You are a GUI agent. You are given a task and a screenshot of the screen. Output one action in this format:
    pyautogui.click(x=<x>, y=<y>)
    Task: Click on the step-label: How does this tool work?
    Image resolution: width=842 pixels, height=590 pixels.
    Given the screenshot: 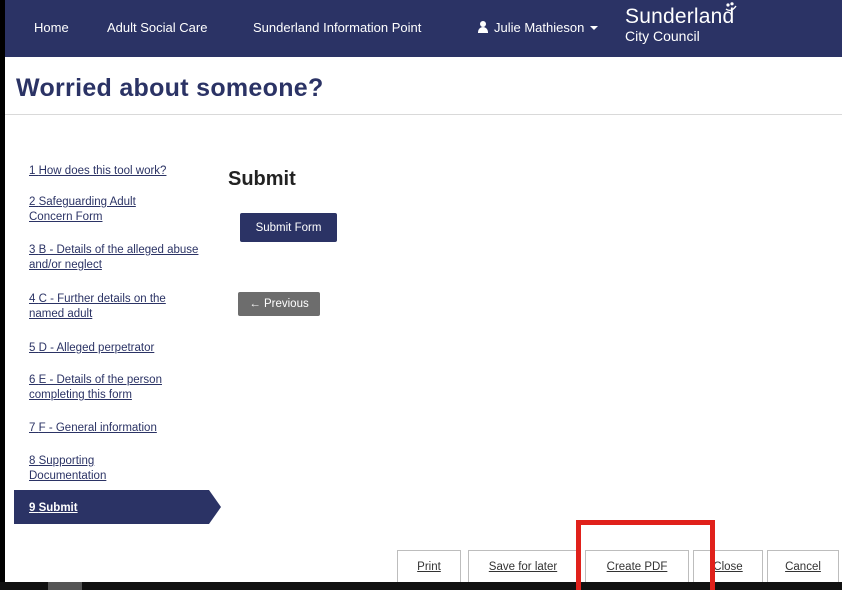 What is the action you would take?
    pyautogui.click(x=102, y=171)
    